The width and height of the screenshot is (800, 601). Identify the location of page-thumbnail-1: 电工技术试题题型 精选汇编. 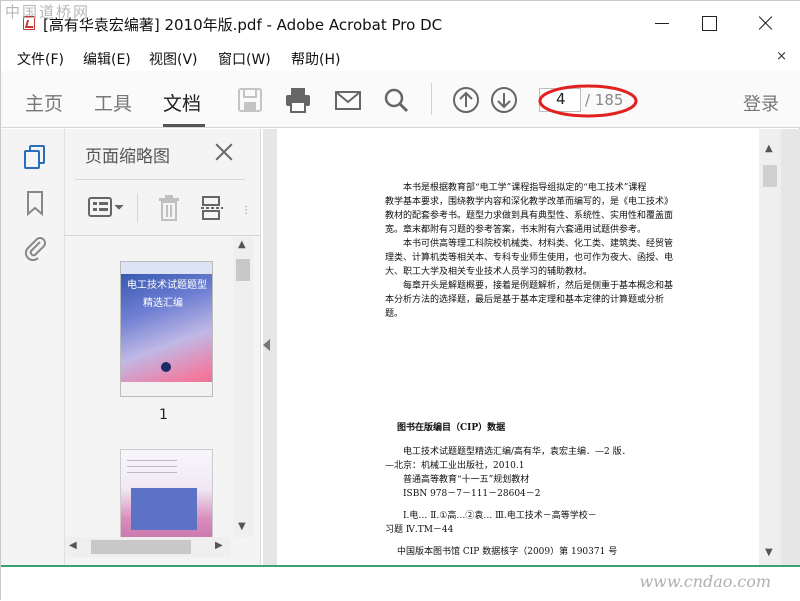
(166, 329).